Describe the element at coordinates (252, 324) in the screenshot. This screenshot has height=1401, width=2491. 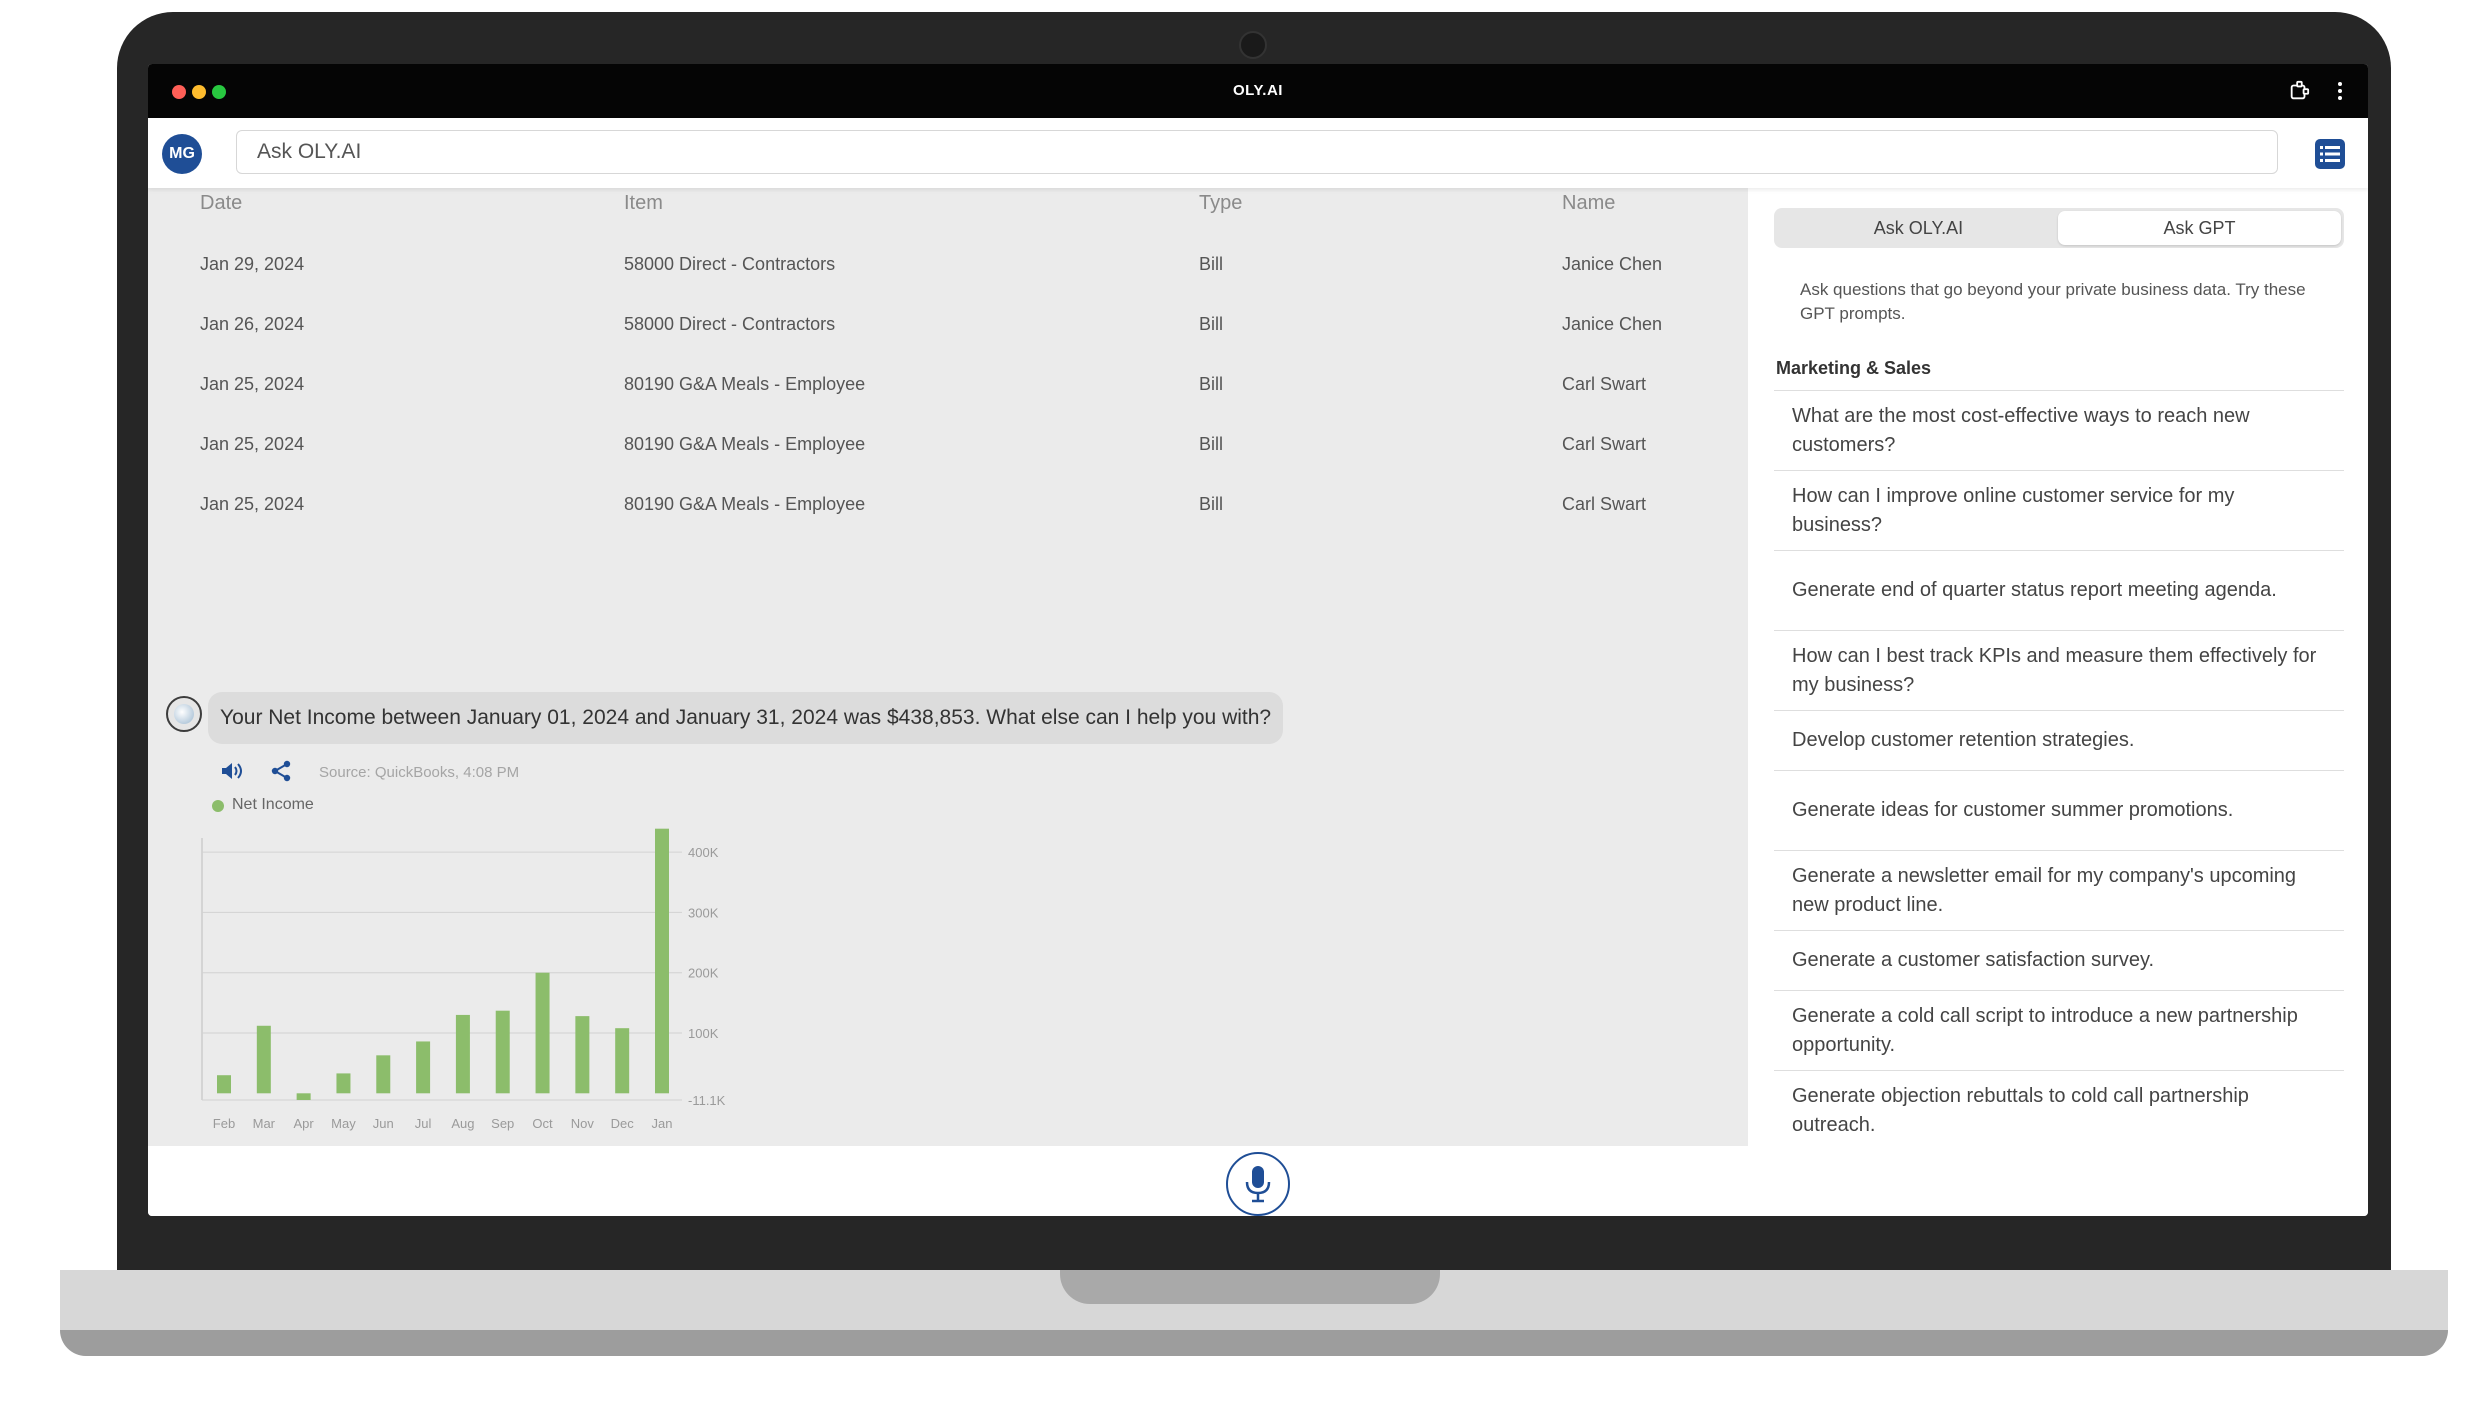
I see `cell-date: Jan 26, 2024` at that location.